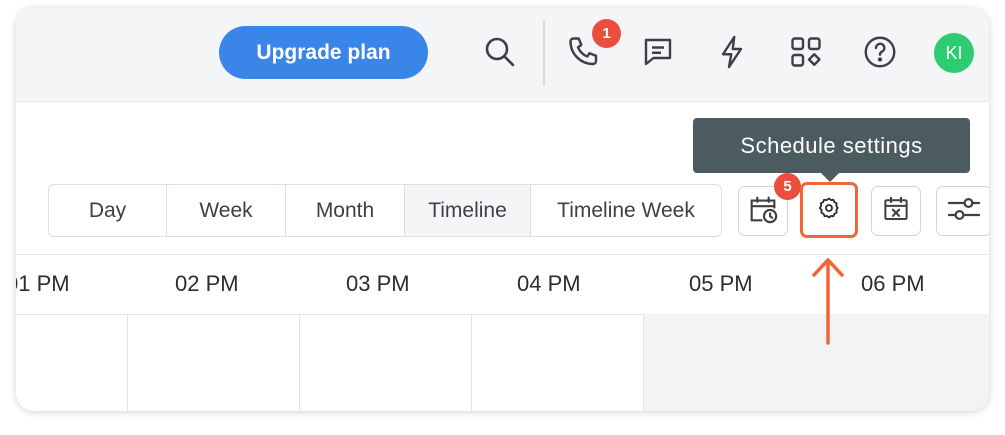 Image resolution: width=1005 pixels, height=435 pixels. I want to click on time-label: 06 PM, so click(893, 283).